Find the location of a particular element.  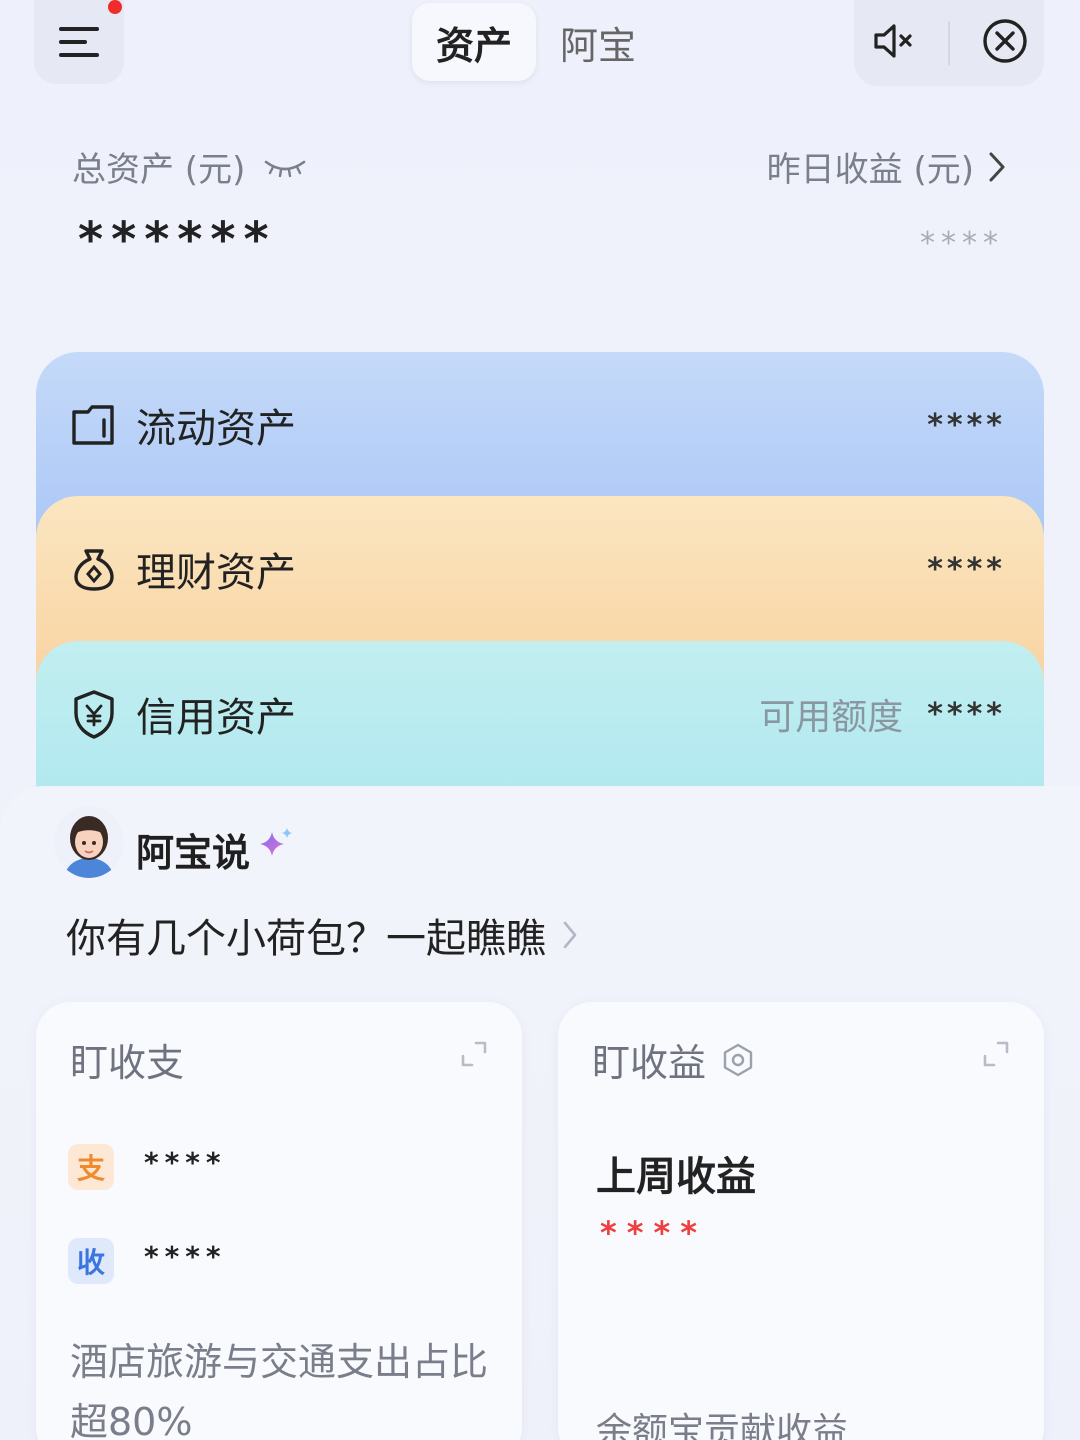

wallet-icon is located at coordinates (93, 425).